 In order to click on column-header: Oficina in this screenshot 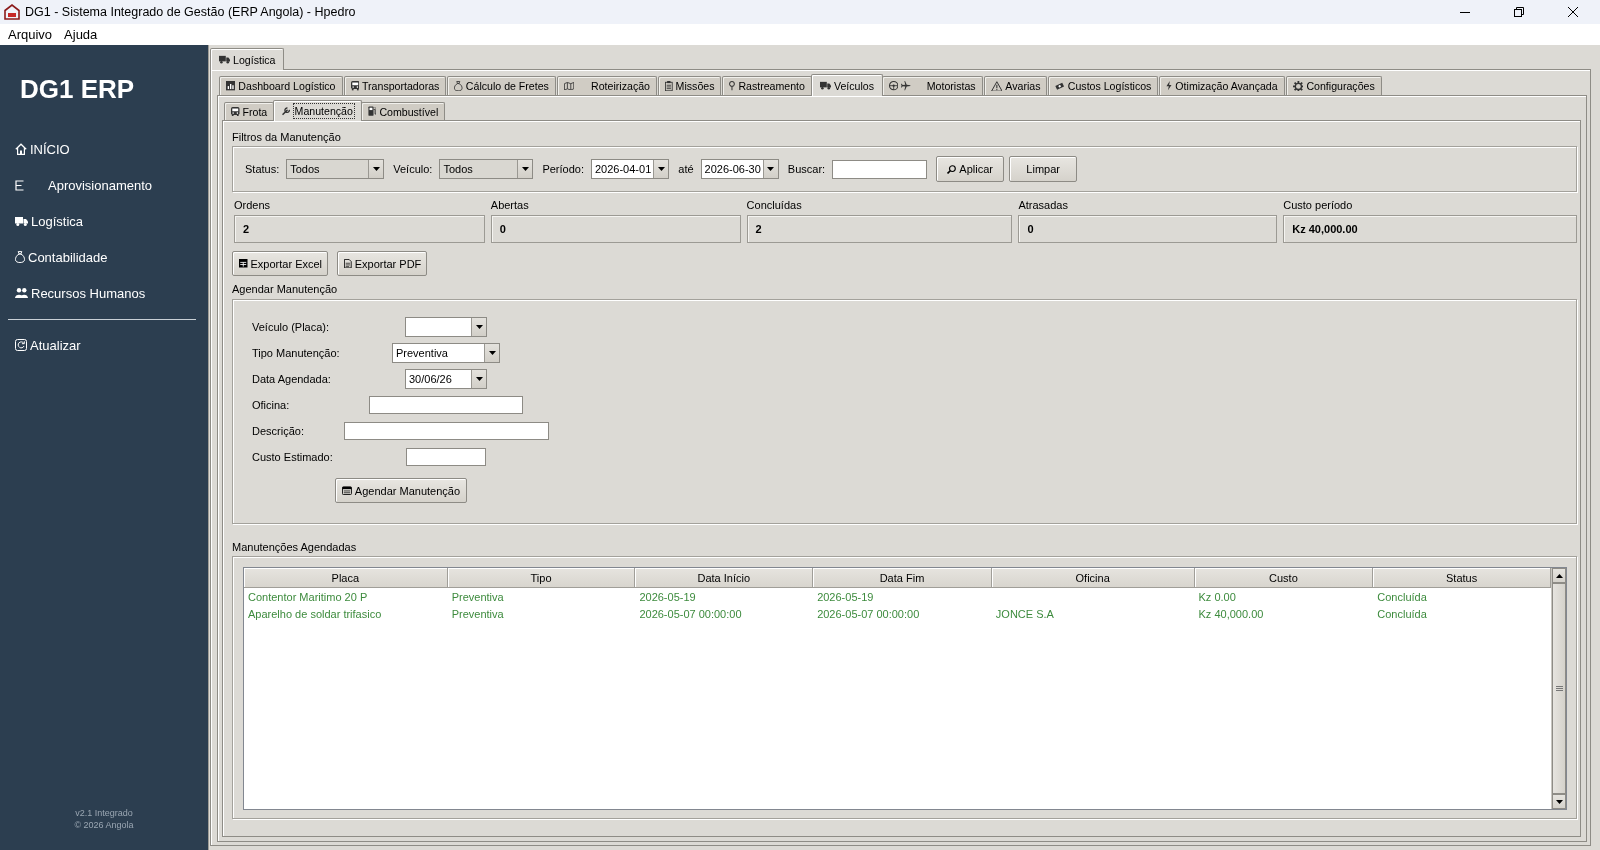, I will do `click(1093, 578)`.